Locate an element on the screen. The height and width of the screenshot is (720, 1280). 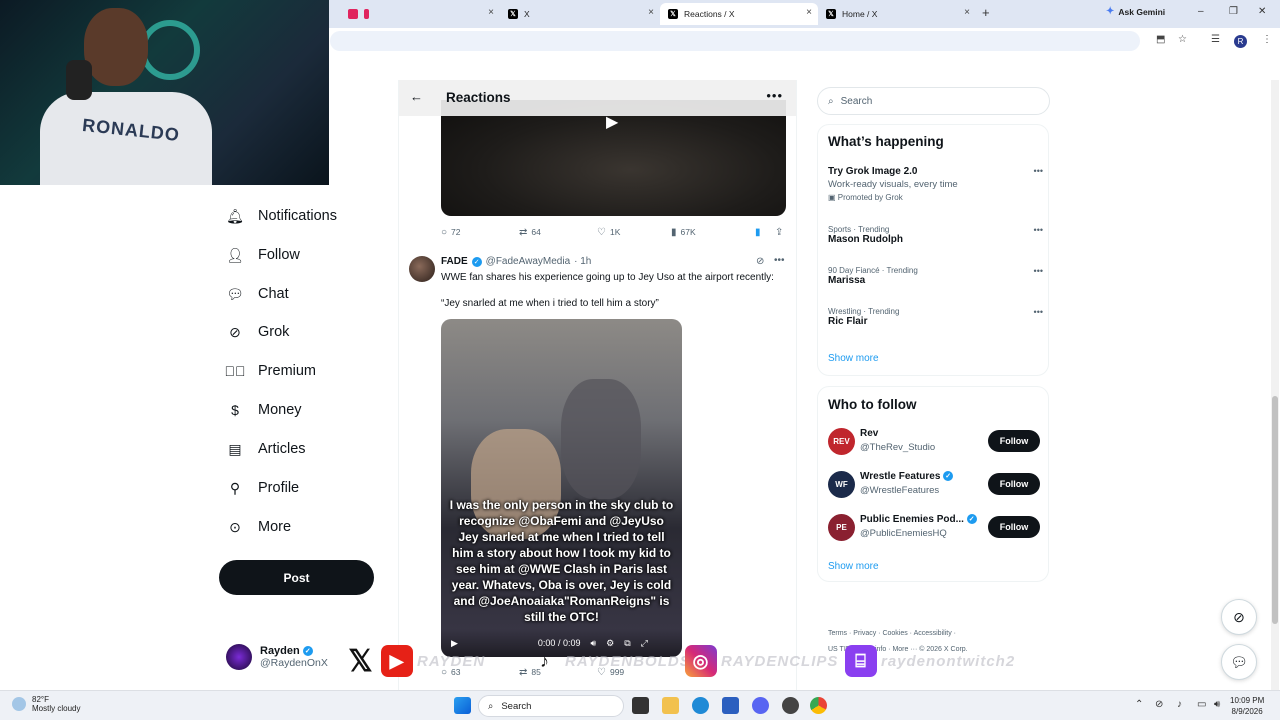
search-input: ⌕ Search is located at coordinates (933, 101).